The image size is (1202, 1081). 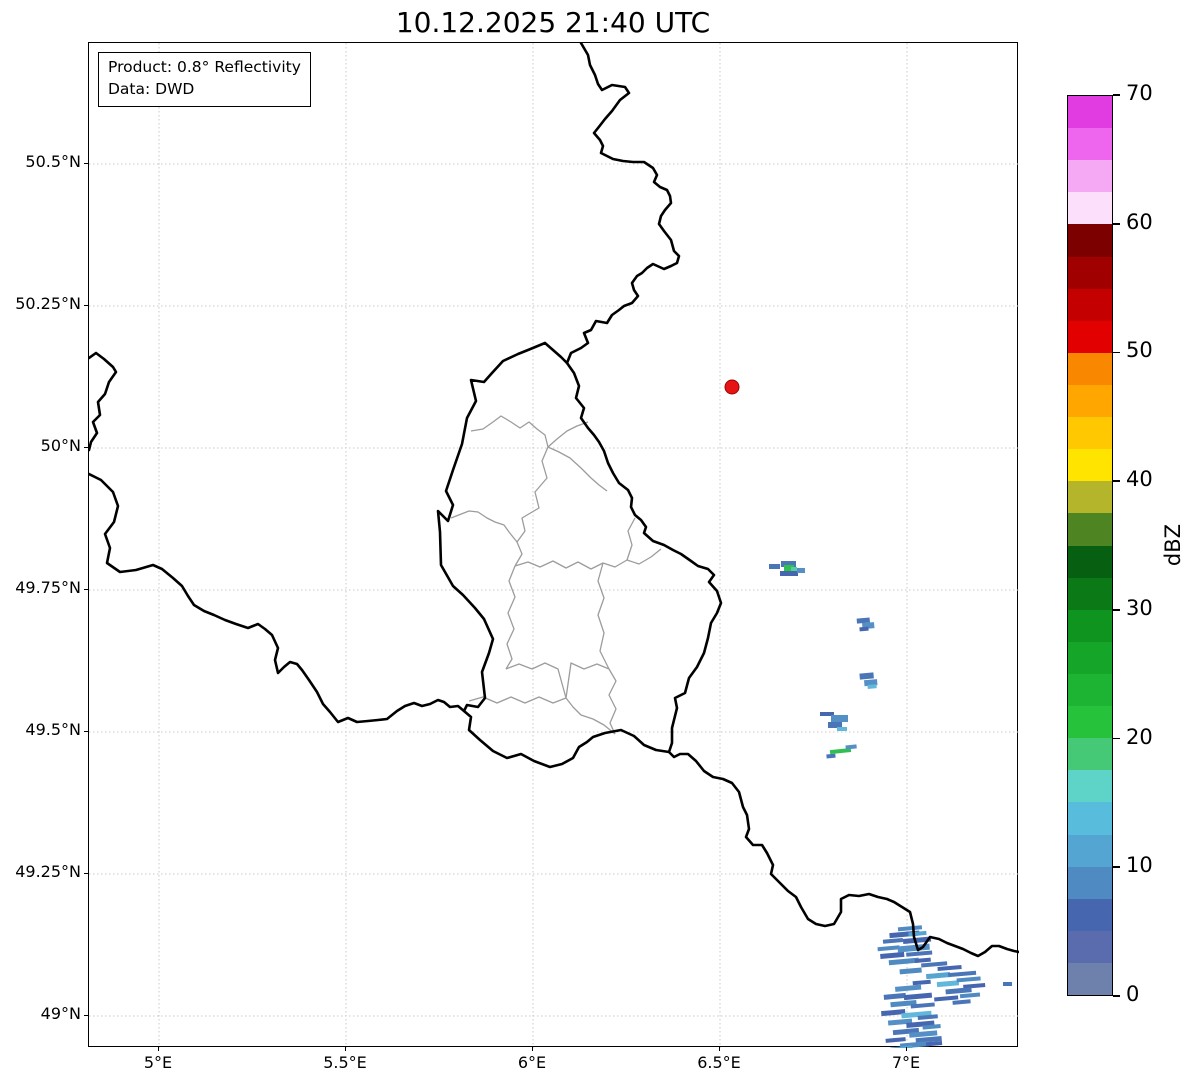 I want to click on y-tick-label: 49°N, so click(x=60, y=1013).